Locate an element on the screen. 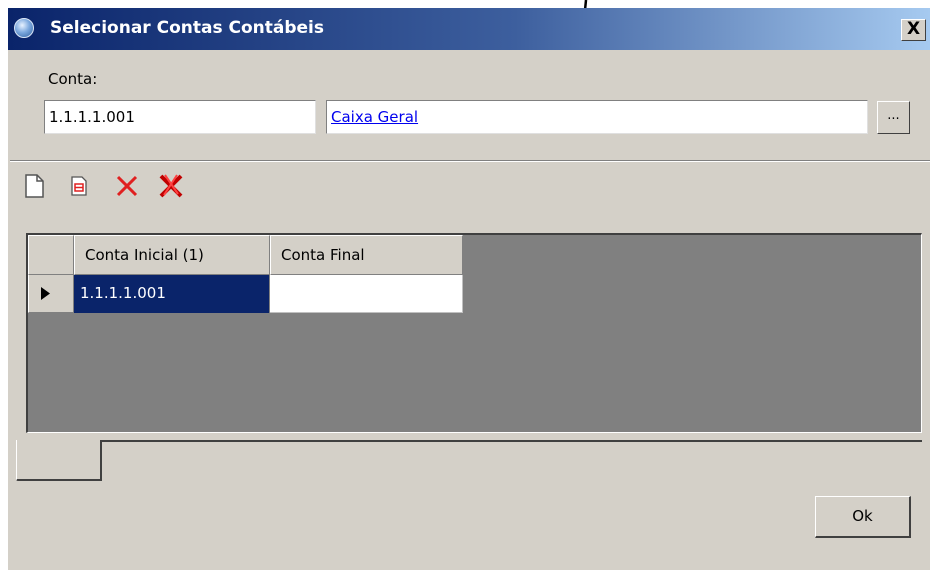  edit-document-icon is located at coordinates (79, 186).